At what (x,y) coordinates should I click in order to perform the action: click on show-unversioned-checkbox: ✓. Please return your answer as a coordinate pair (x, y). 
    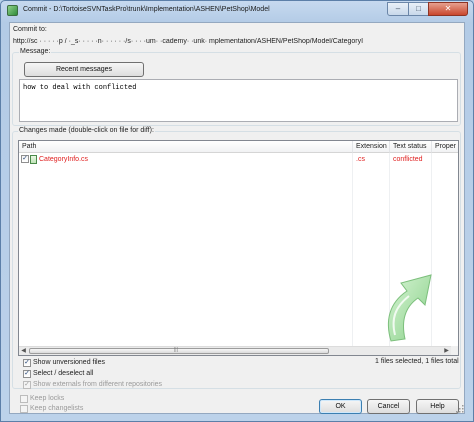
    Looking at the image, I should click on (27, 363).